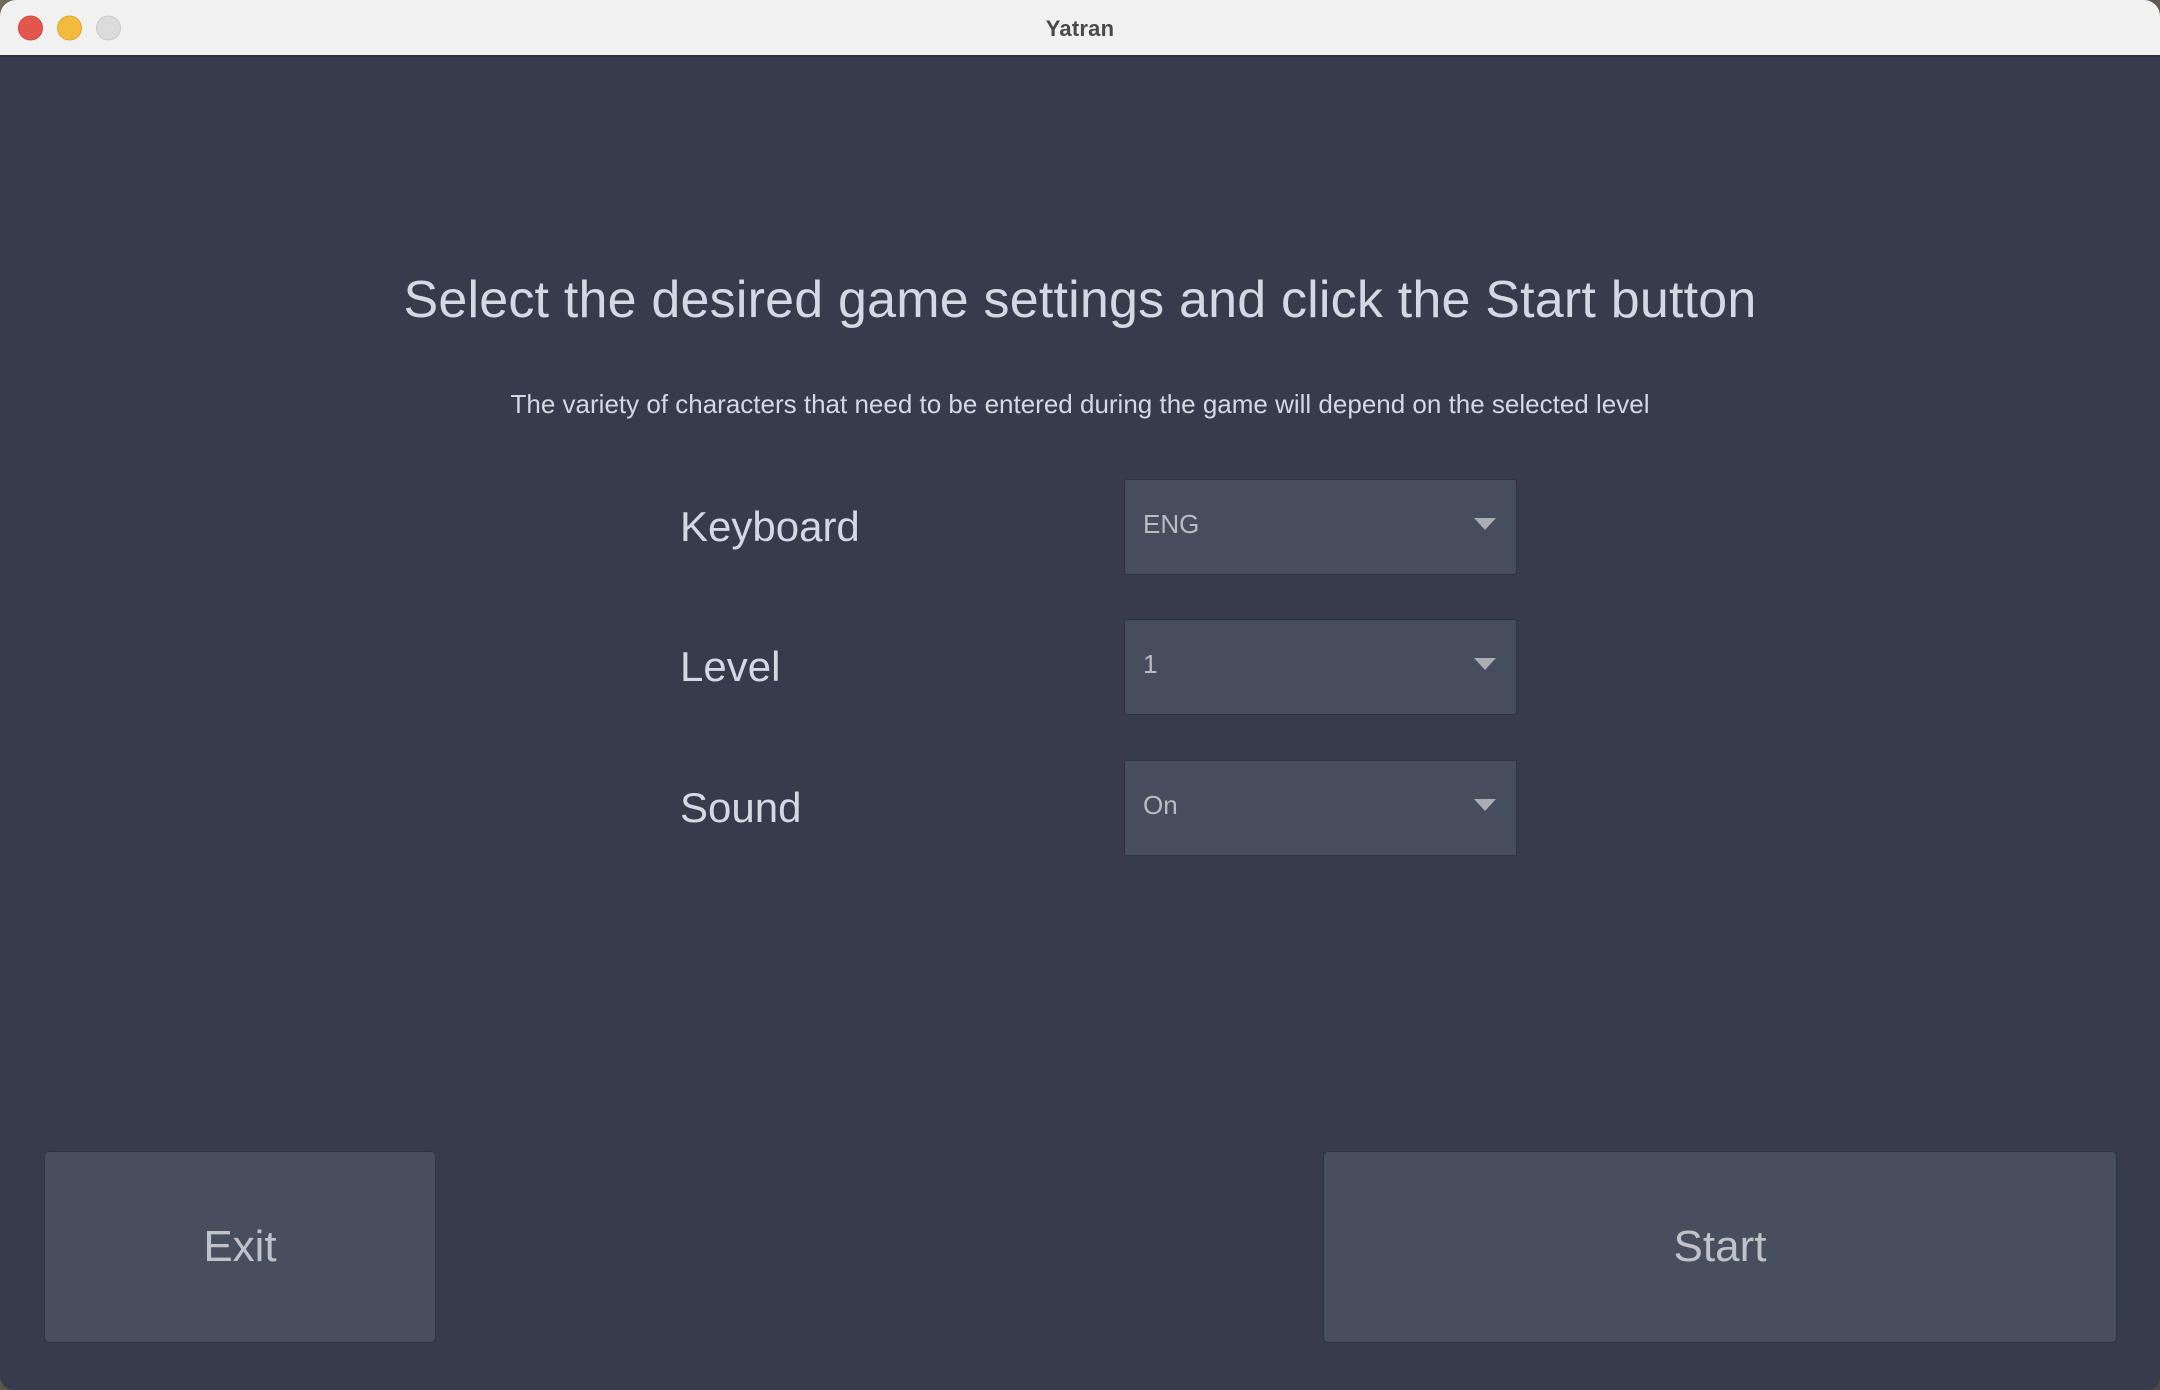 The height and width of the screenshot is (1390, 2160). I want to click on setting-label-sound: Sound, so click(741, 807).